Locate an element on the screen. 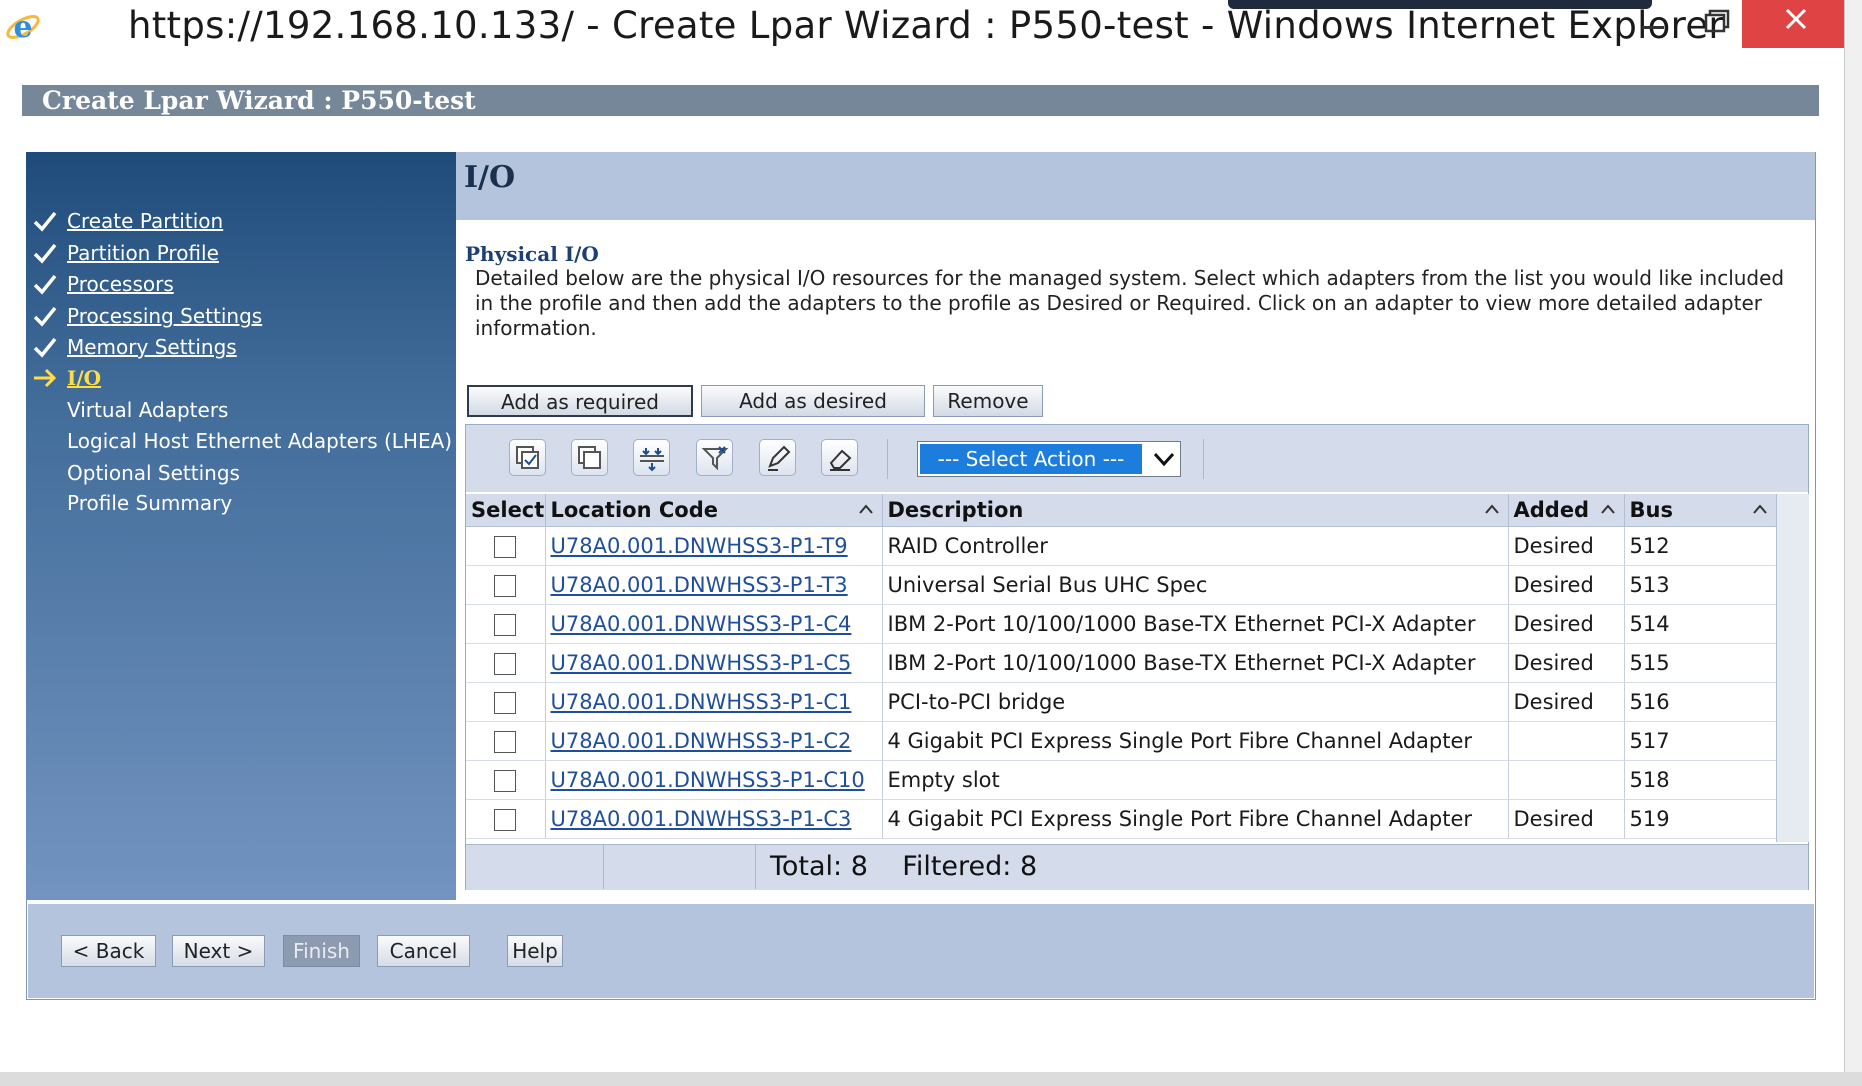  location-code-link: U78A0.001.DNWHSS3-P1-C3 is located at coordinates (701, 819).